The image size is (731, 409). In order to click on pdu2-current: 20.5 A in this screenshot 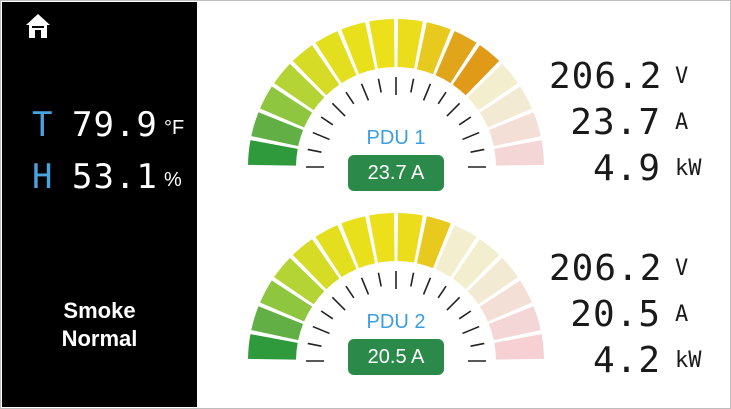, I will do `click(629, 314)`.